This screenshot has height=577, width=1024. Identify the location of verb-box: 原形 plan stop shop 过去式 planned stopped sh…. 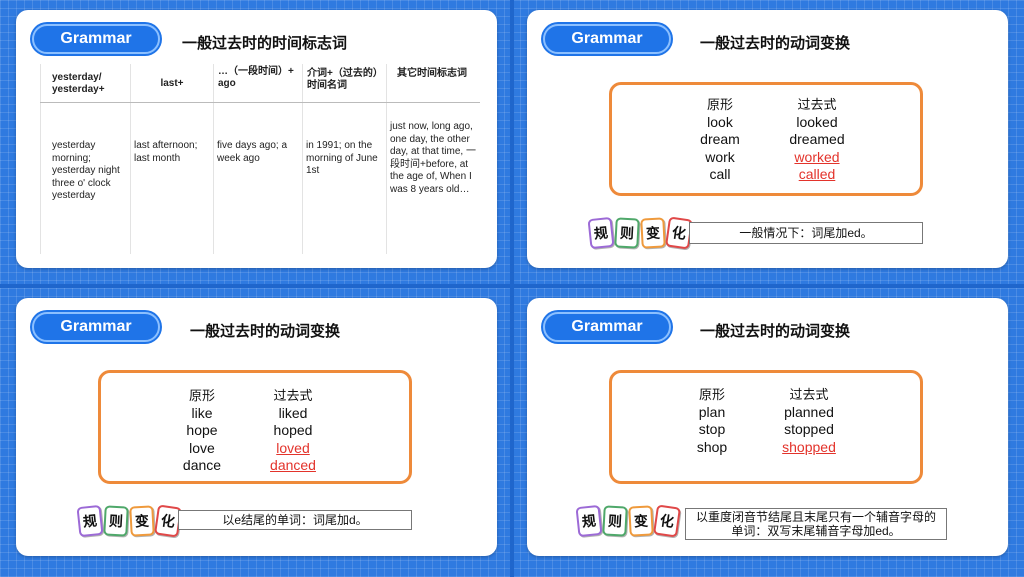
(766, 427).